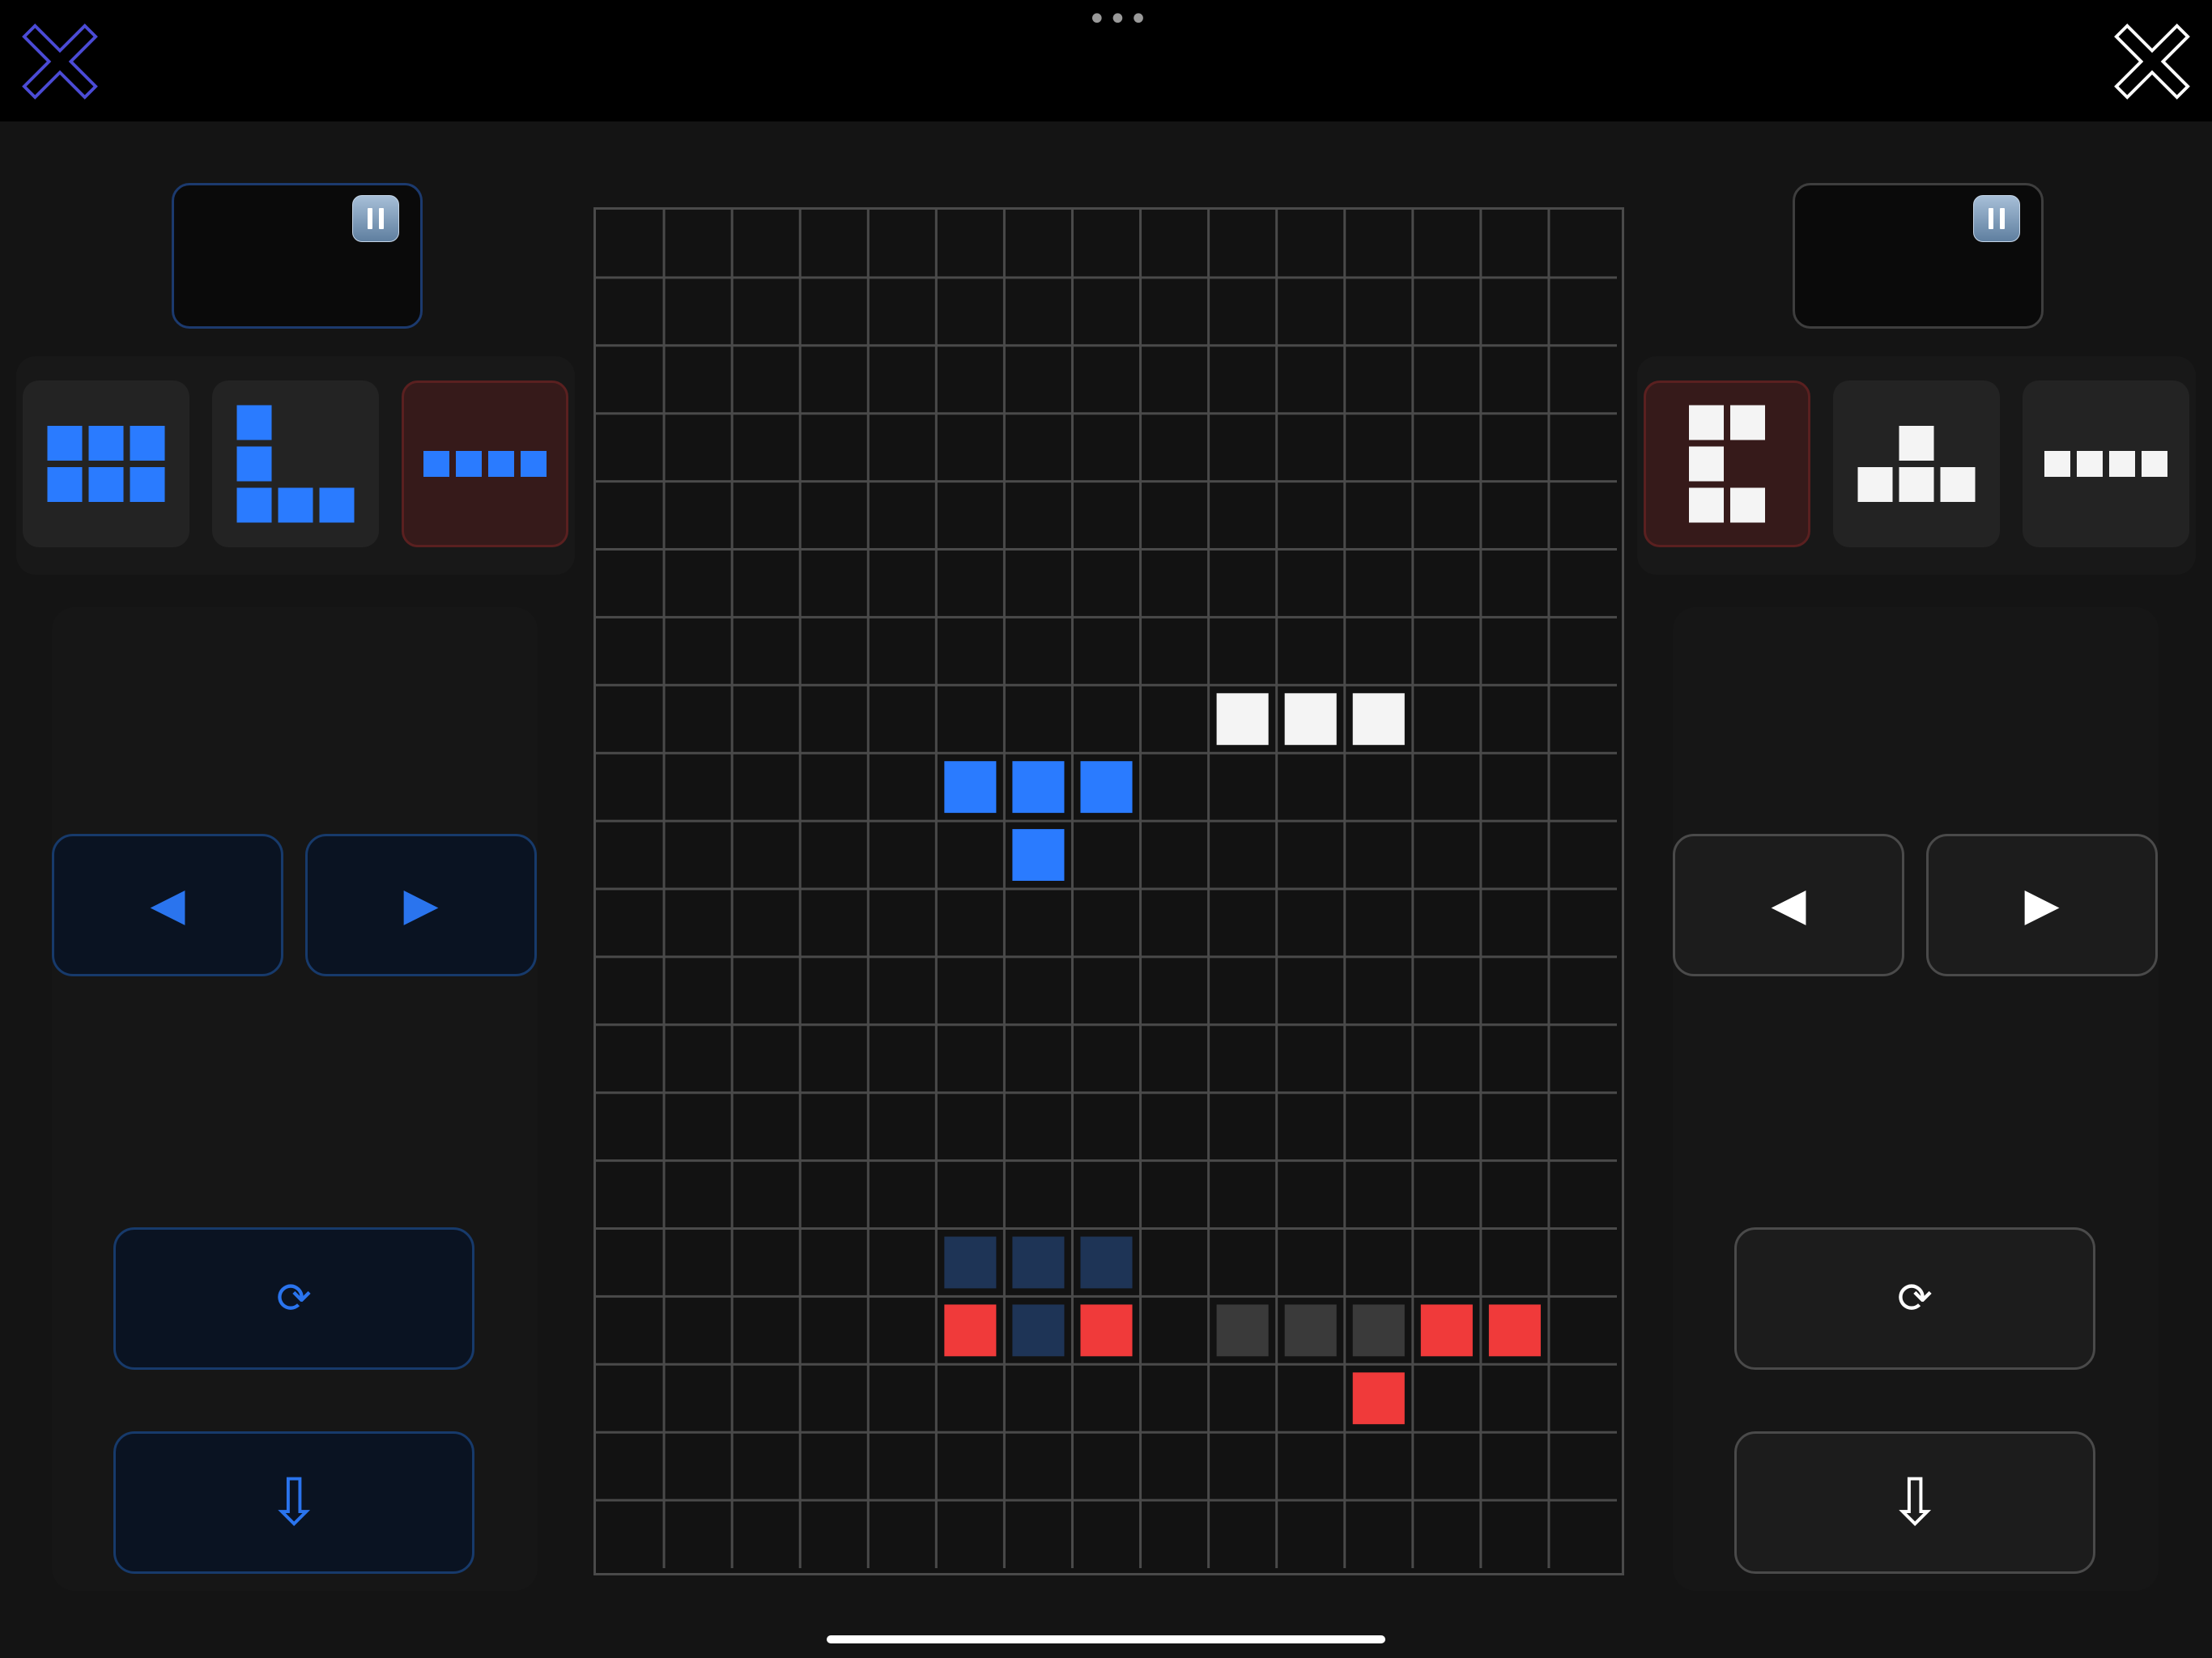 The image size is (2212, 1658). I want to click on player2-close-icon, so click(2152, 61).